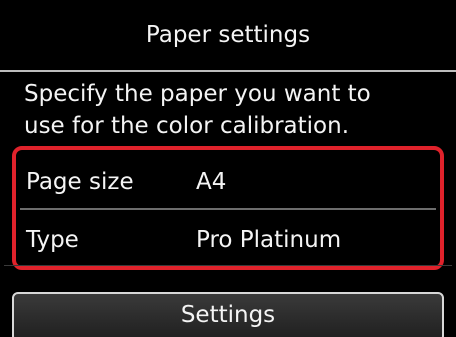 This screenshot has width=456, height=337. I want to click on type-label: Type, so click(52, 240).